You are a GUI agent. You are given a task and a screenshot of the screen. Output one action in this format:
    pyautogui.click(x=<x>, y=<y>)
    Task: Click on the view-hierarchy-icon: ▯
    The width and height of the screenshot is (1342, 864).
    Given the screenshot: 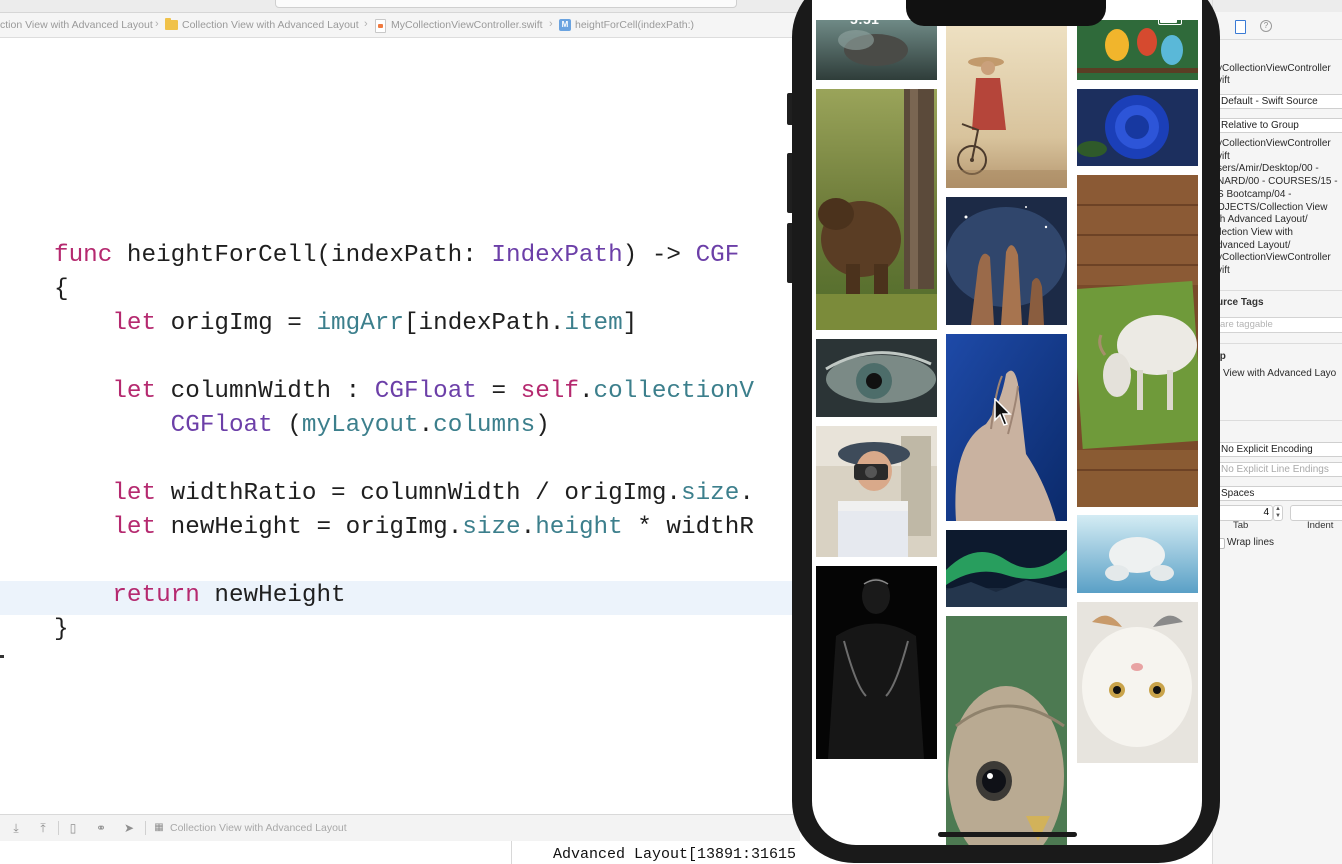 What is the action you would take?
    pyautogui.click(x=73, y=828)
    